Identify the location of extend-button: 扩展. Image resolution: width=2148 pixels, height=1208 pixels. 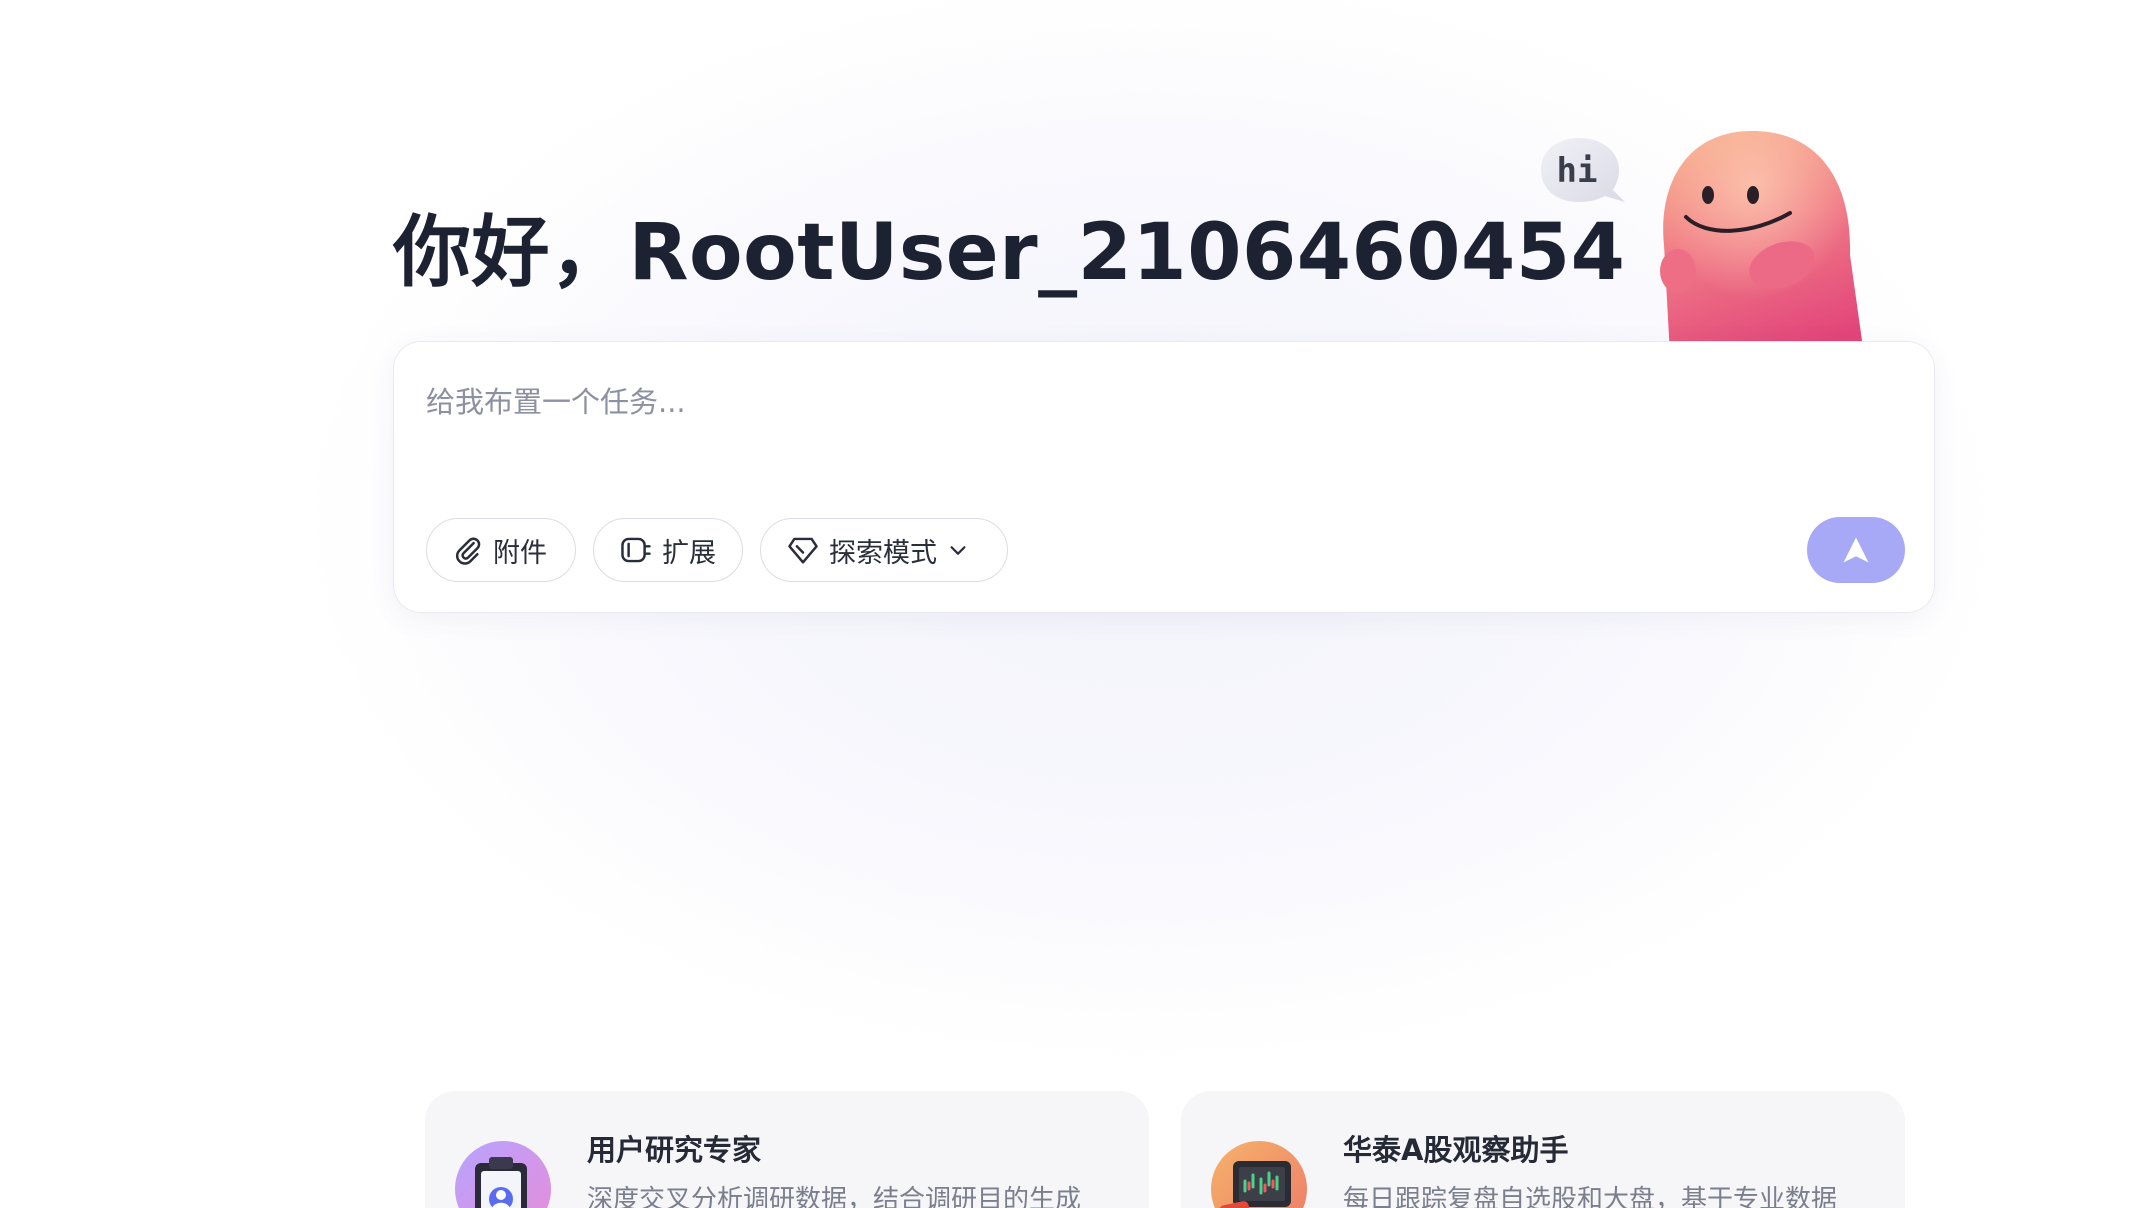
(668, 550).